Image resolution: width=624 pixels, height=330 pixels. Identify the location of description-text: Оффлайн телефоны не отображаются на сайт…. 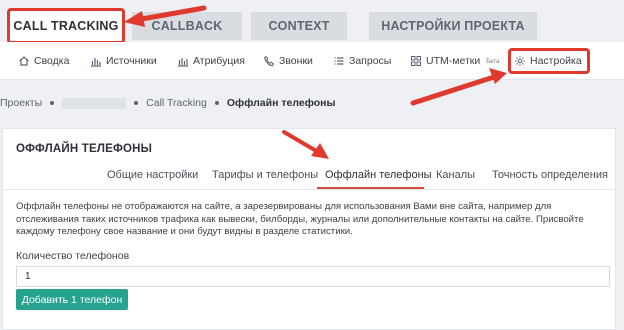
(300, 219).